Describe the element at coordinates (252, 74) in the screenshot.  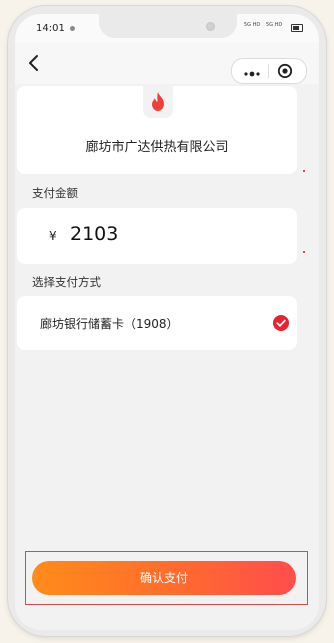
I see `more-dots-icon` at that location.